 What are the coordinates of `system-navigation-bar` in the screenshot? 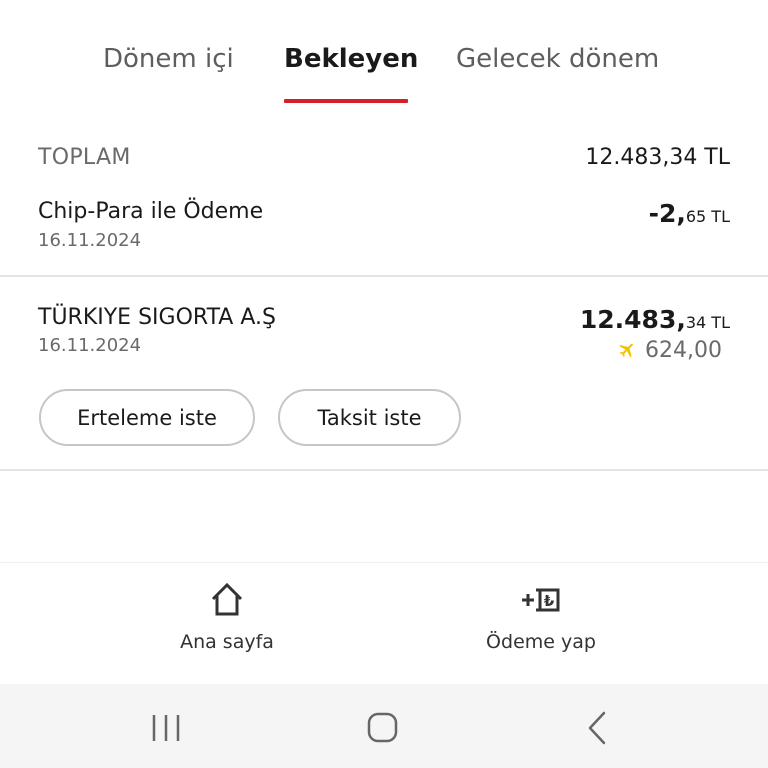 It's located at (384, 726).